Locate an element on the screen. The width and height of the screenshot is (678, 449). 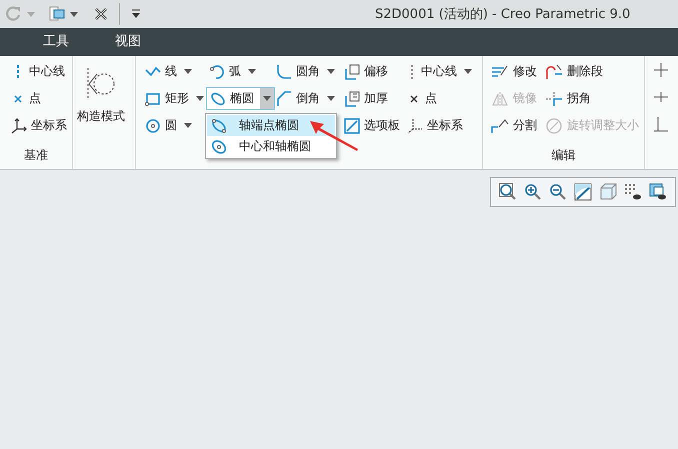
pointer-arrow is located at coordinates (334, 136).